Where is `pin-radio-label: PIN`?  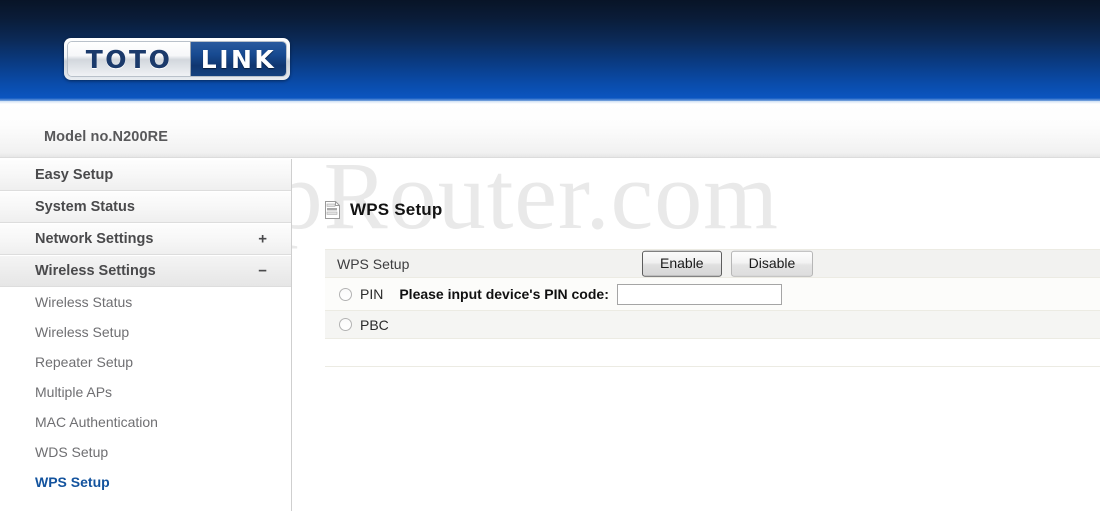
pin-radio-label: PIN is located at coordinates (372, 294).